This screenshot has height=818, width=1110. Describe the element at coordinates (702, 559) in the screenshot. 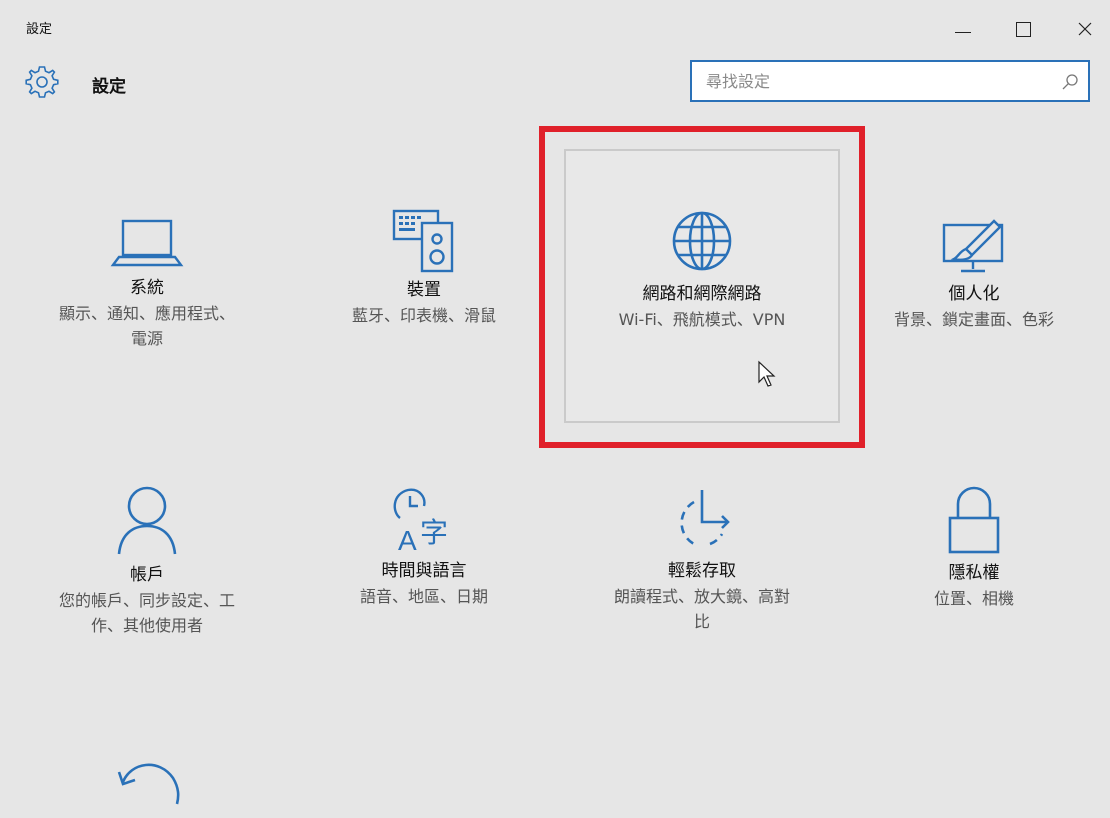

I see `tile-ease-of-access: 輕鬆存取 朗讀程式、放大鏡、高對比` at that location.